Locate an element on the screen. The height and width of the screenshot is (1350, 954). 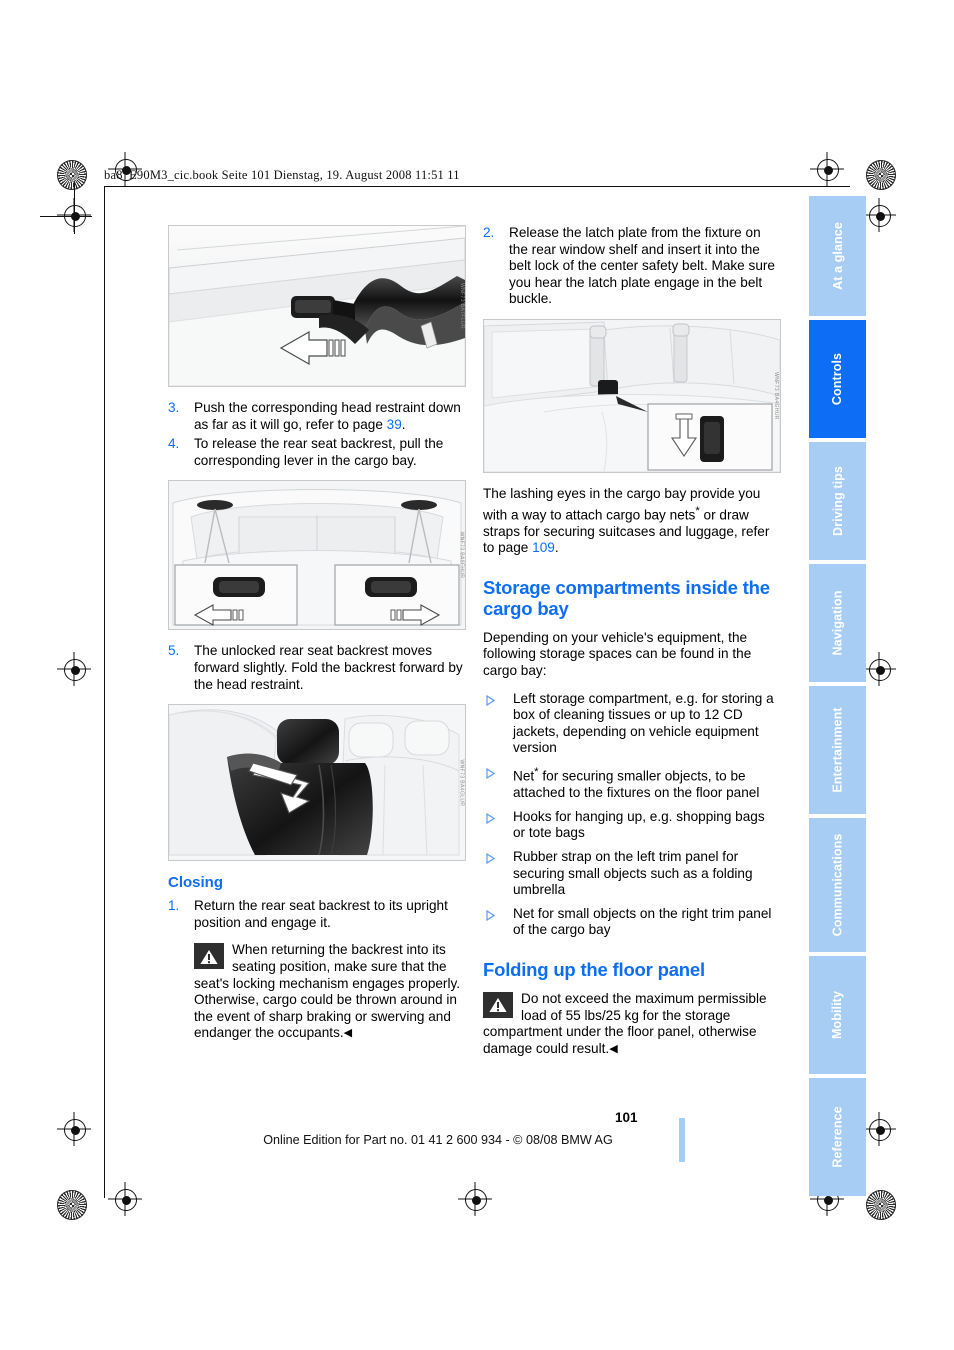
tab-label: Mobility is located at coordinates (837, 1015).